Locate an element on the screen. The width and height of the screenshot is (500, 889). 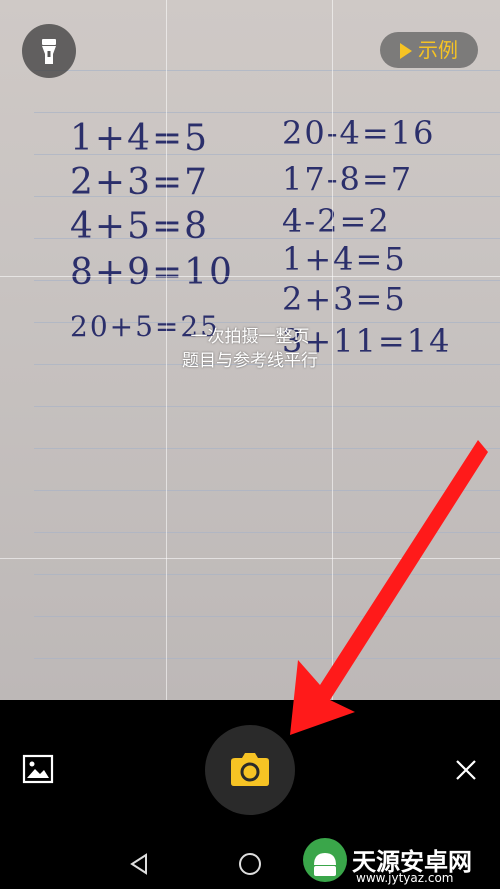
nav-back-button is located at coordinates (140, 864).